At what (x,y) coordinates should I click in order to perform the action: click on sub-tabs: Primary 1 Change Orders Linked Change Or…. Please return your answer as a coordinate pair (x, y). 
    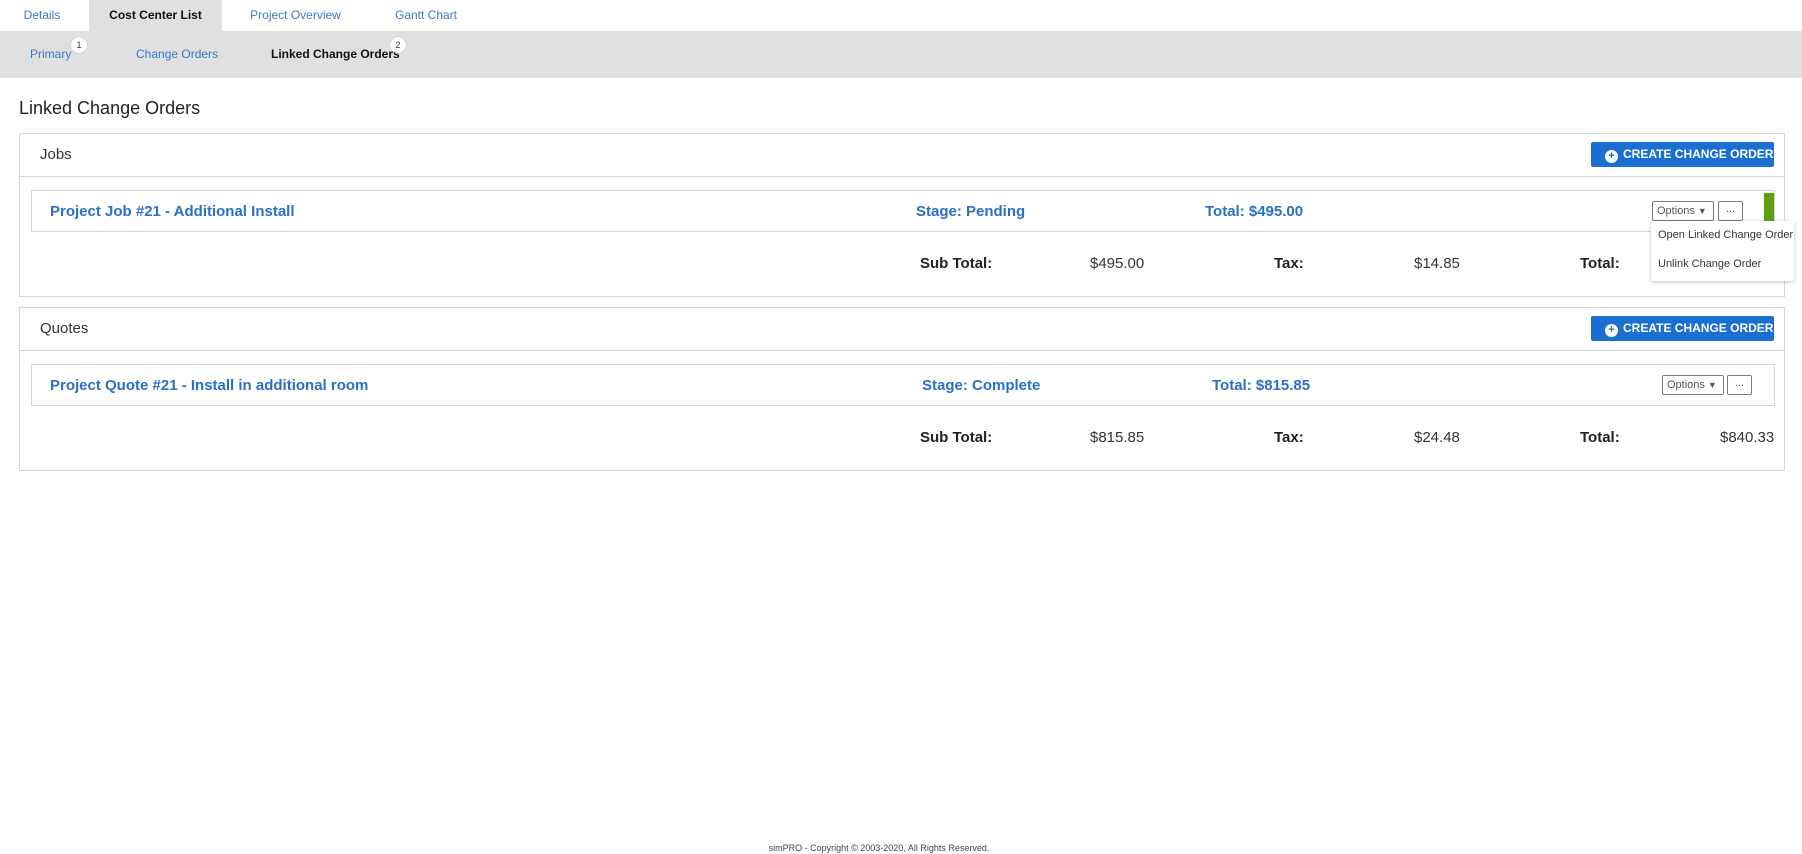
    Looking at the image, I should click on (901, 54).